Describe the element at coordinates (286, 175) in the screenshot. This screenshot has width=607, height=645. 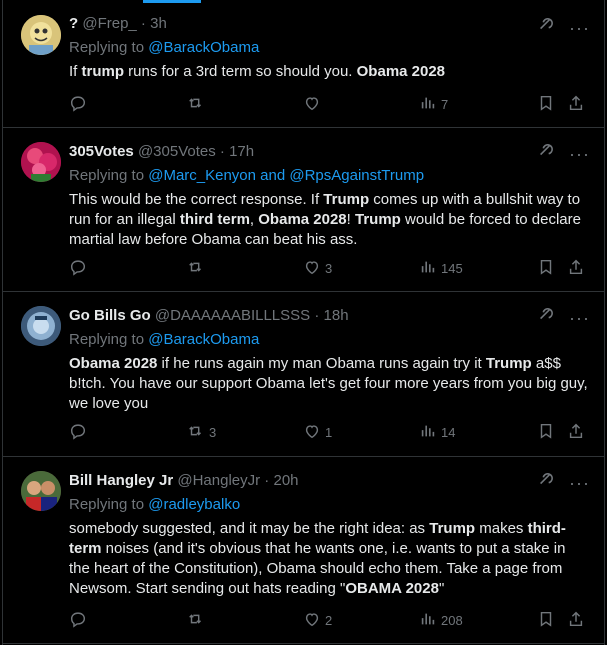
I see `replying-mention: @Marc_Kenyon and @RpsAgainstTrump` at that location.